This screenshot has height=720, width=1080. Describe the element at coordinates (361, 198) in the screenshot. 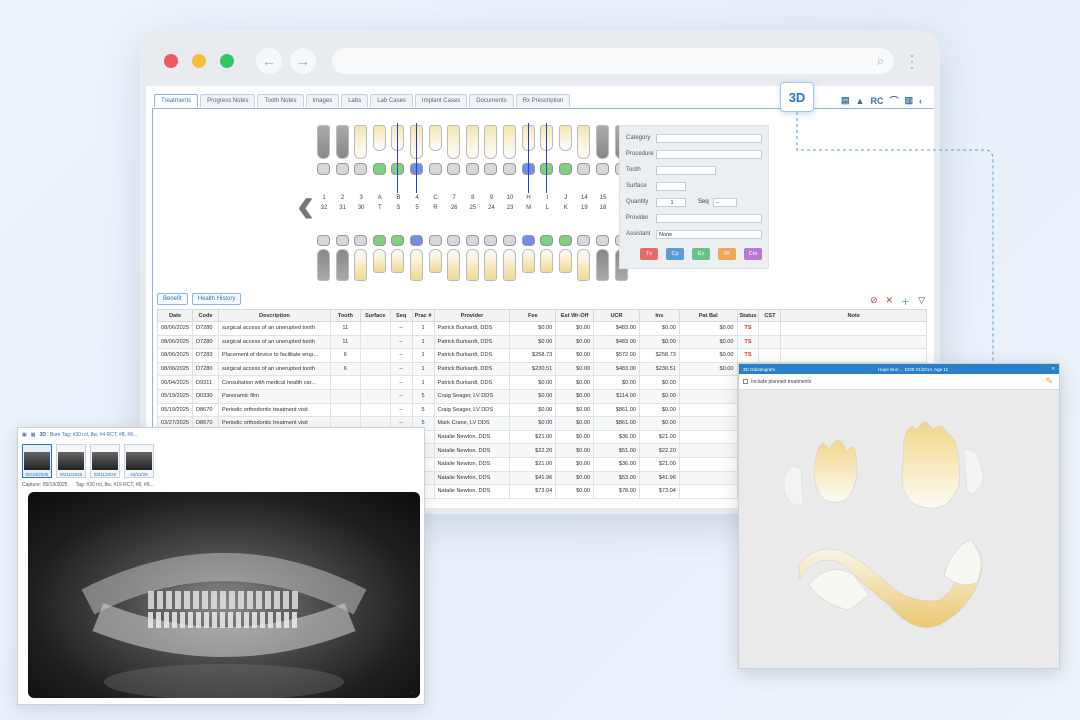

I see `upper-tooth-number: 3` at that location.